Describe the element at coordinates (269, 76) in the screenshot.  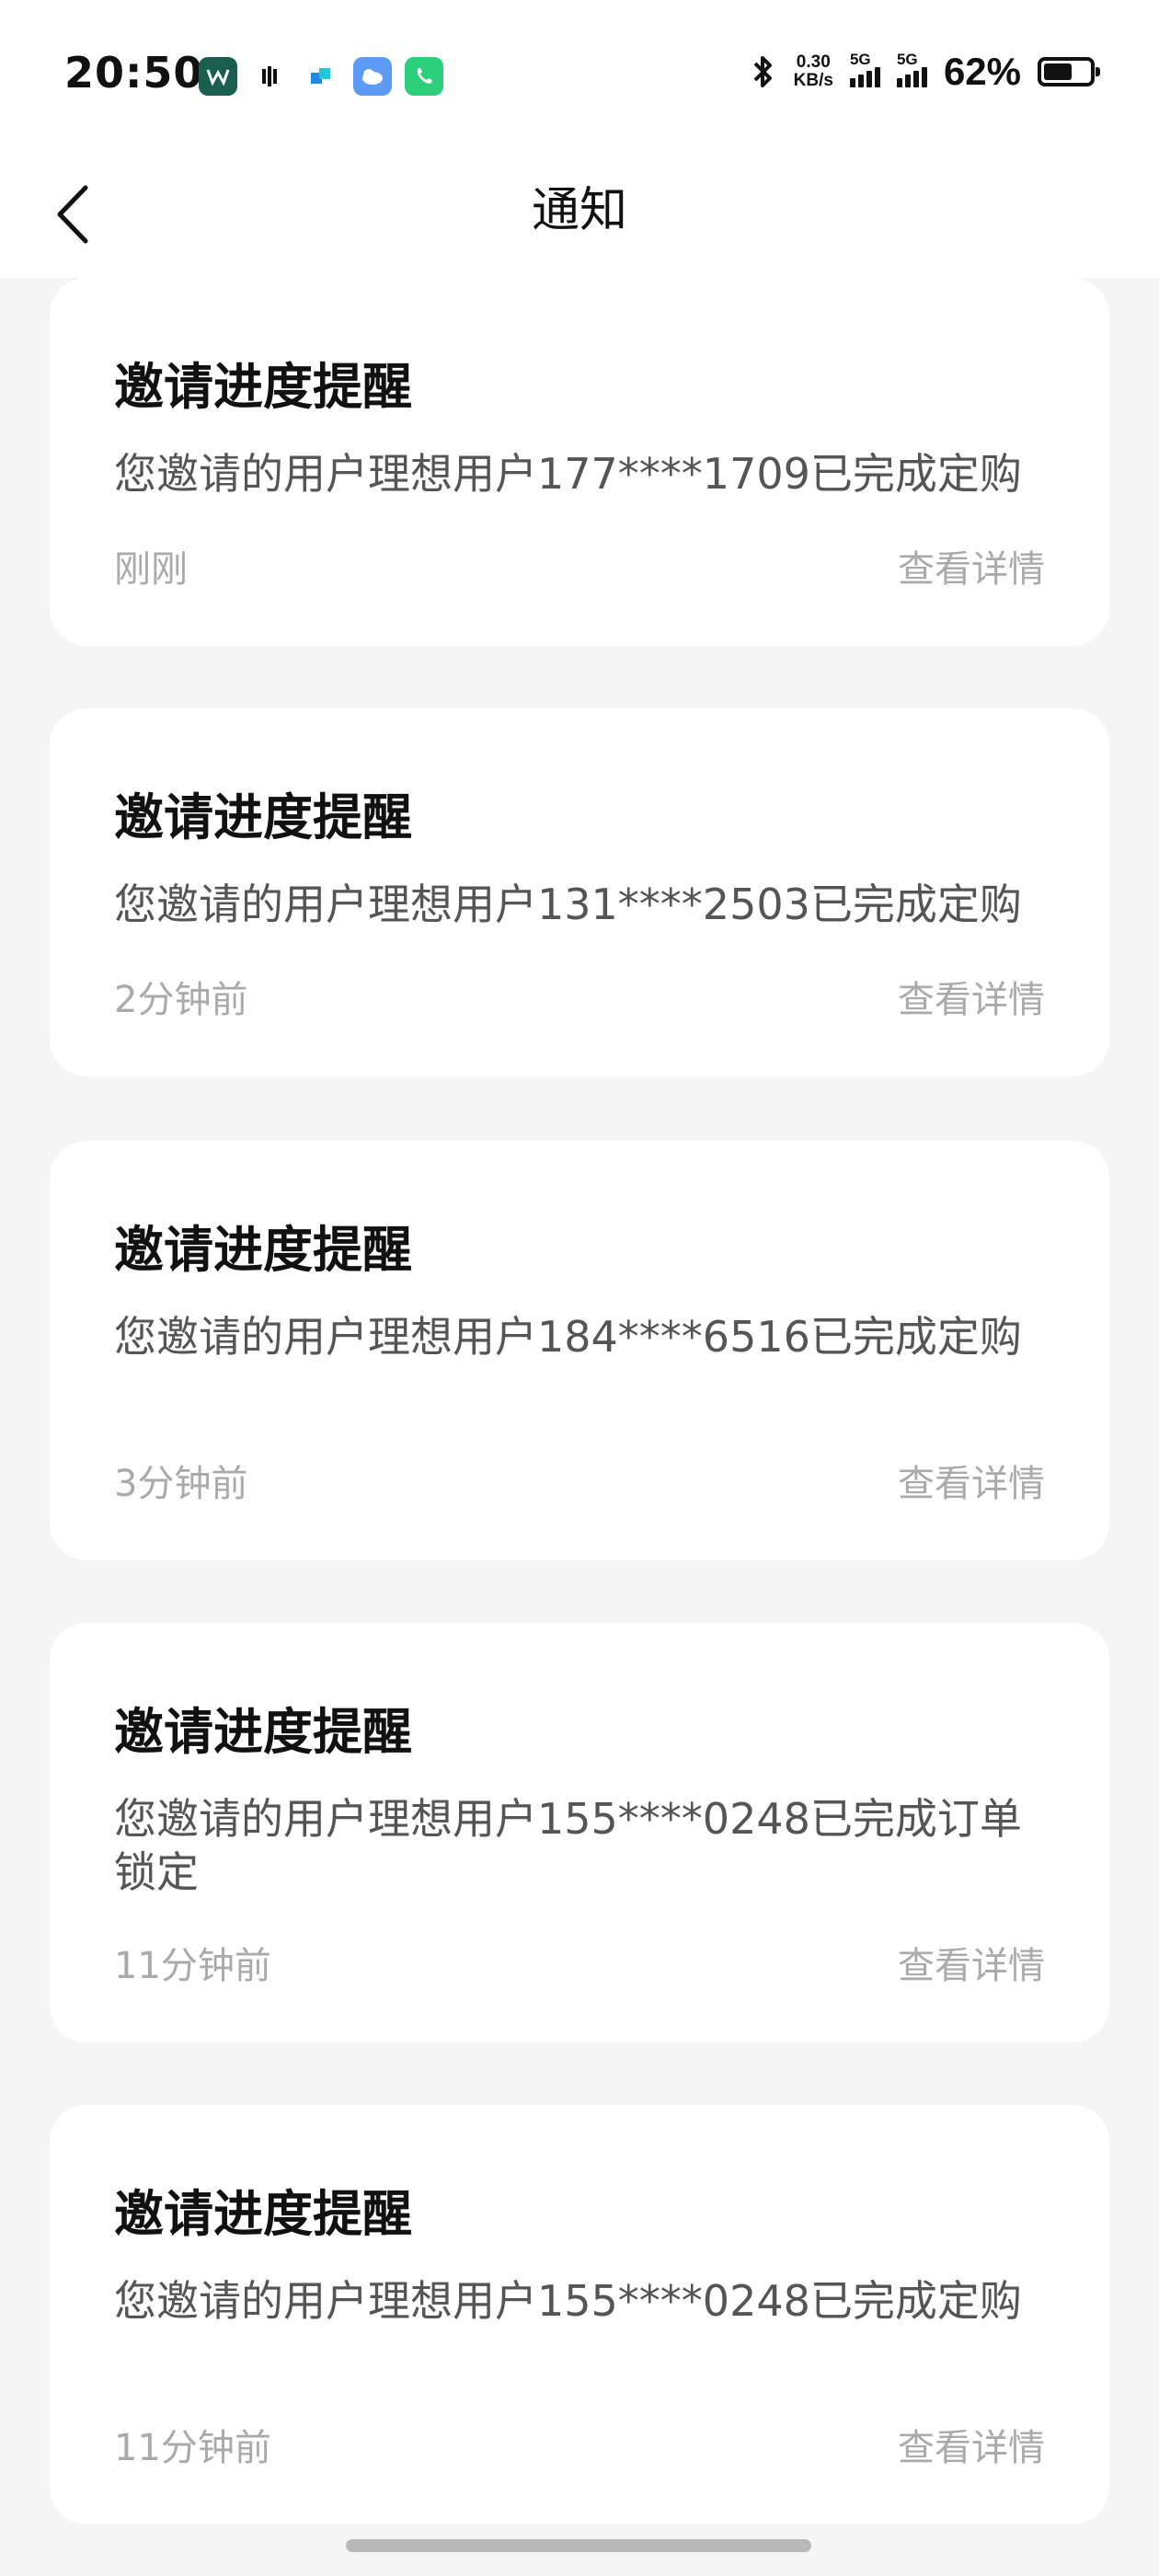
I see `lixiang-app-icon` at that location.